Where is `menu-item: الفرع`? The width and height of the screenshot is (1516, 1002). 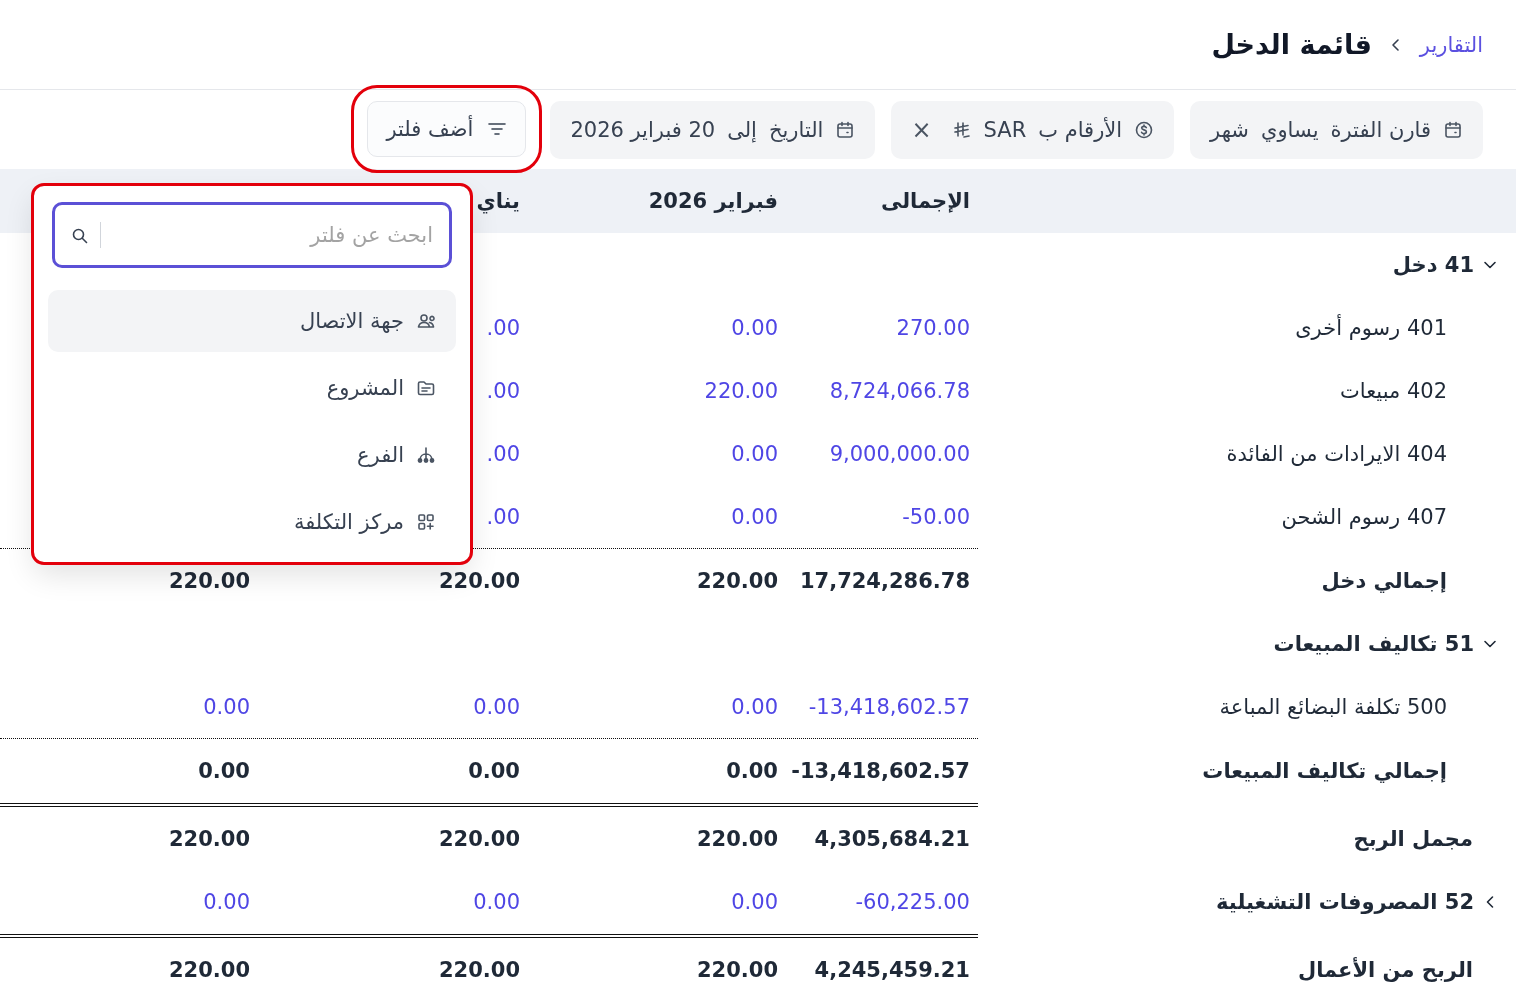
menu-item: الفرع is located at coordinates (252, 455).